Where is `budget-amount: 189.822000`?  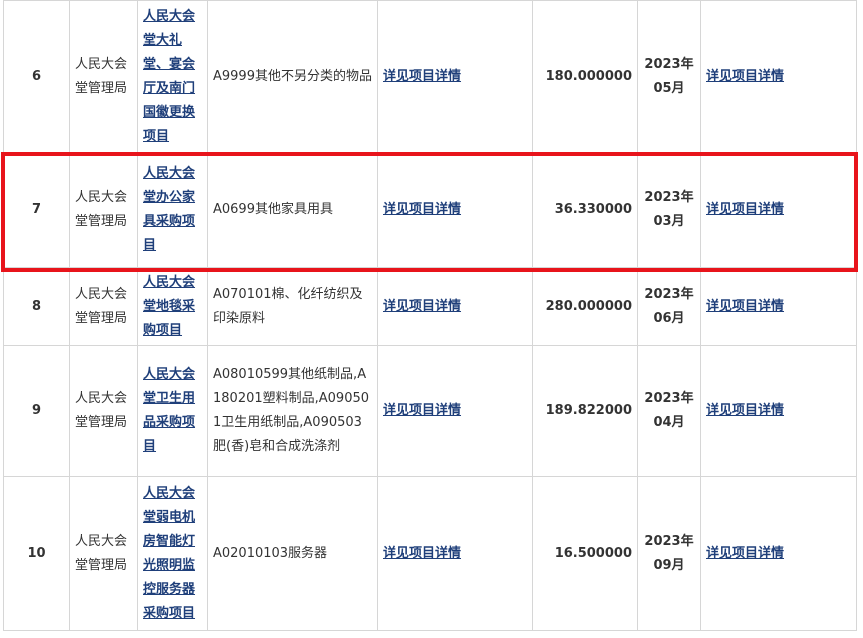 budget-amount: 189.822000 is located at coordinates (585, 411).